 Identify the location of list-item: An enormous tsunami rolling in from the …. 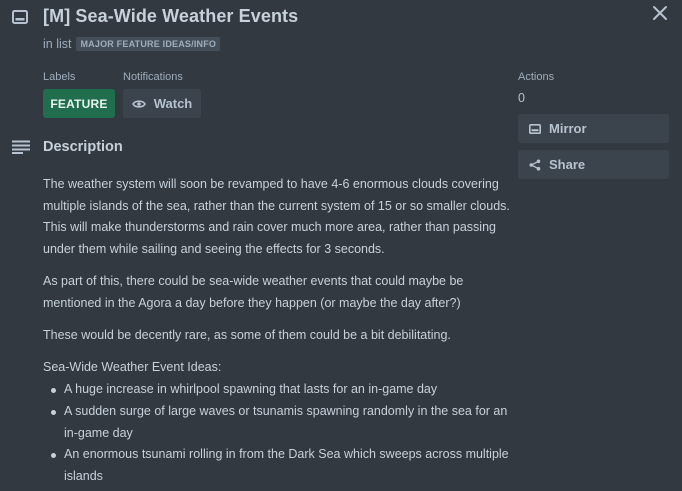
(278, 465).